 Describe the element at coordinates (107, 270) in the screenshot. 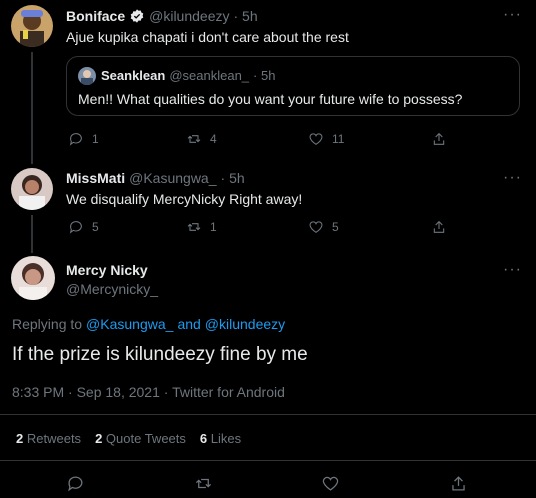

I see `author-name: Mercy Nicky` at that location.